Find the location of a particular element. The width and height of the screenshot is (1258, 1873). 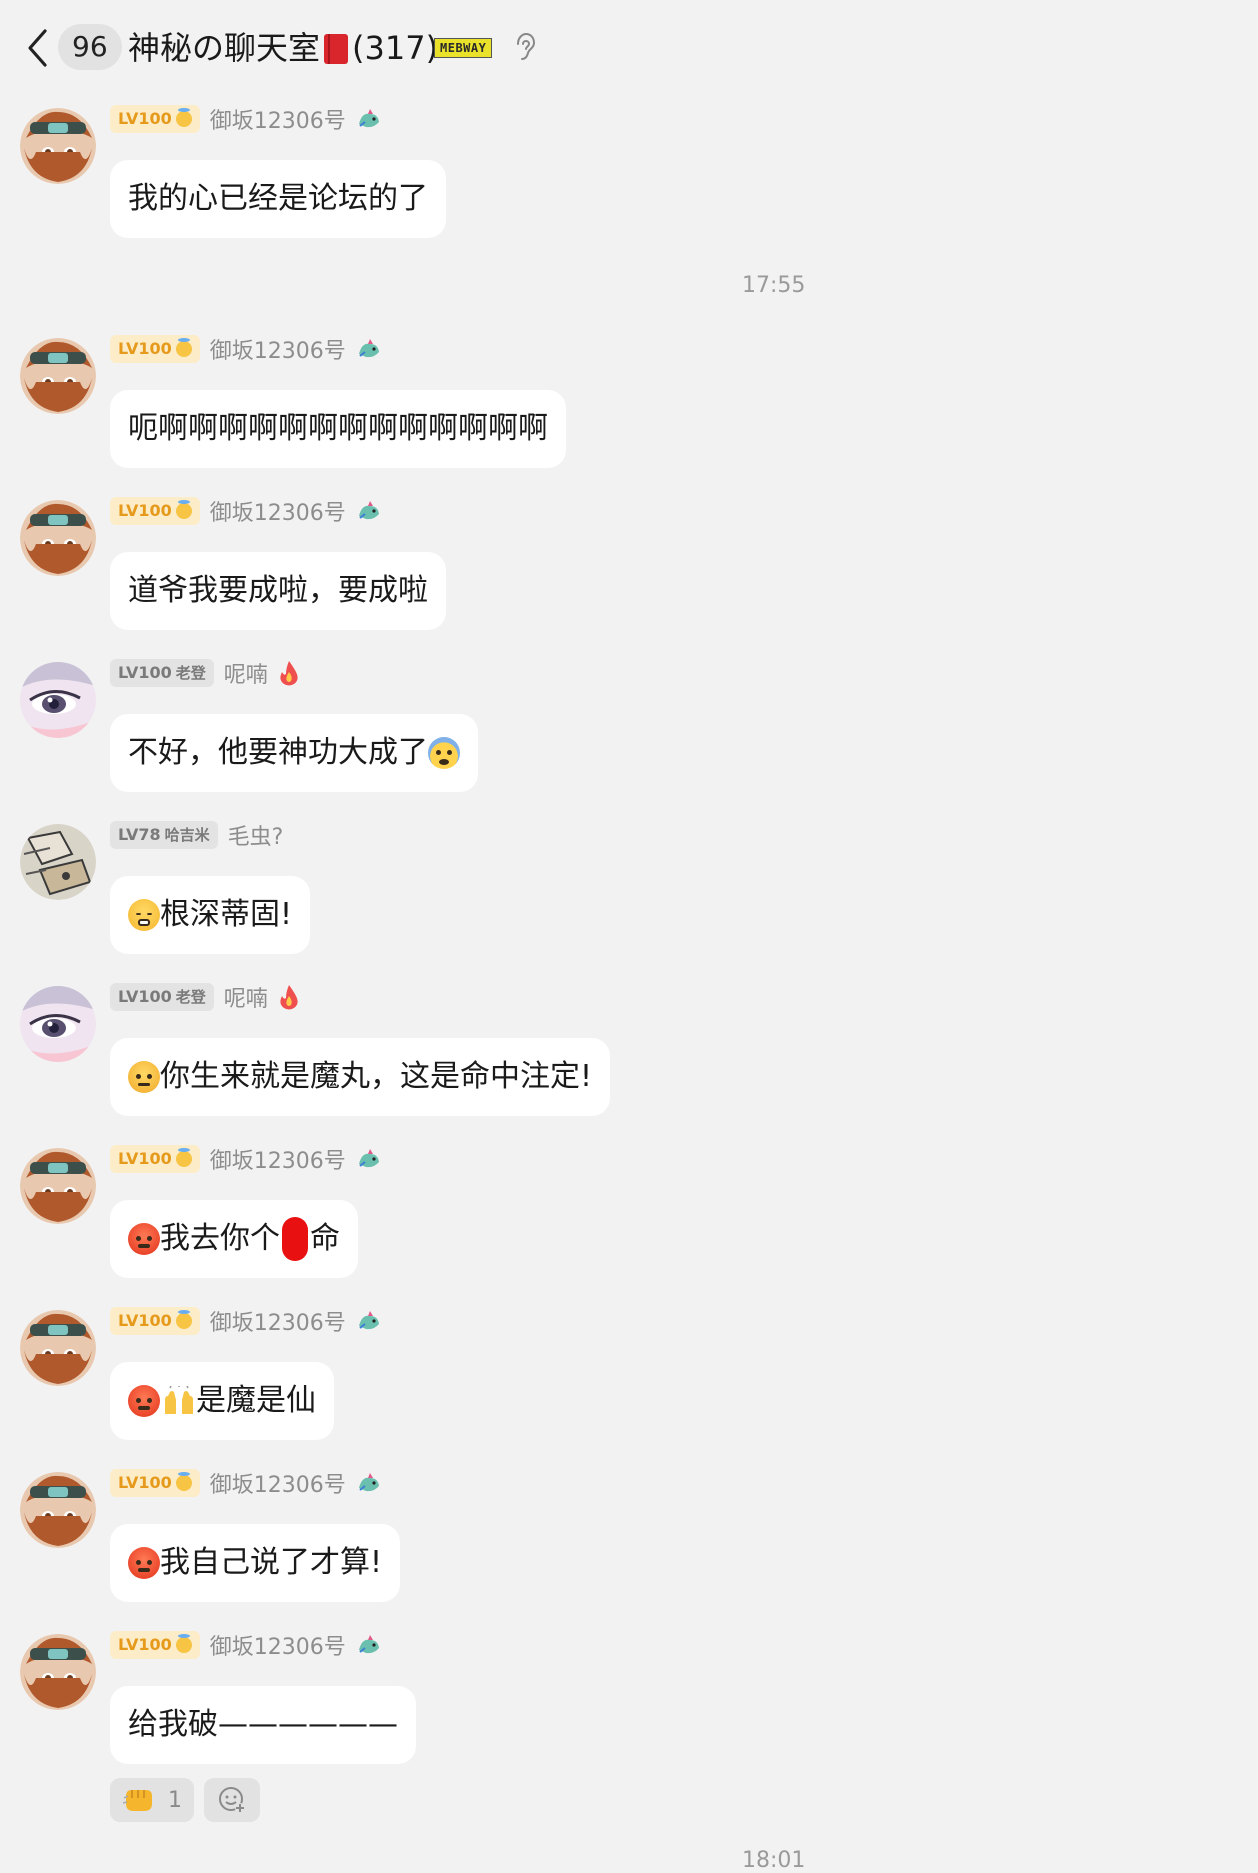

message-text: 你生来就是魔丸，这是命中注定! is located at coordinates (376, 1076).